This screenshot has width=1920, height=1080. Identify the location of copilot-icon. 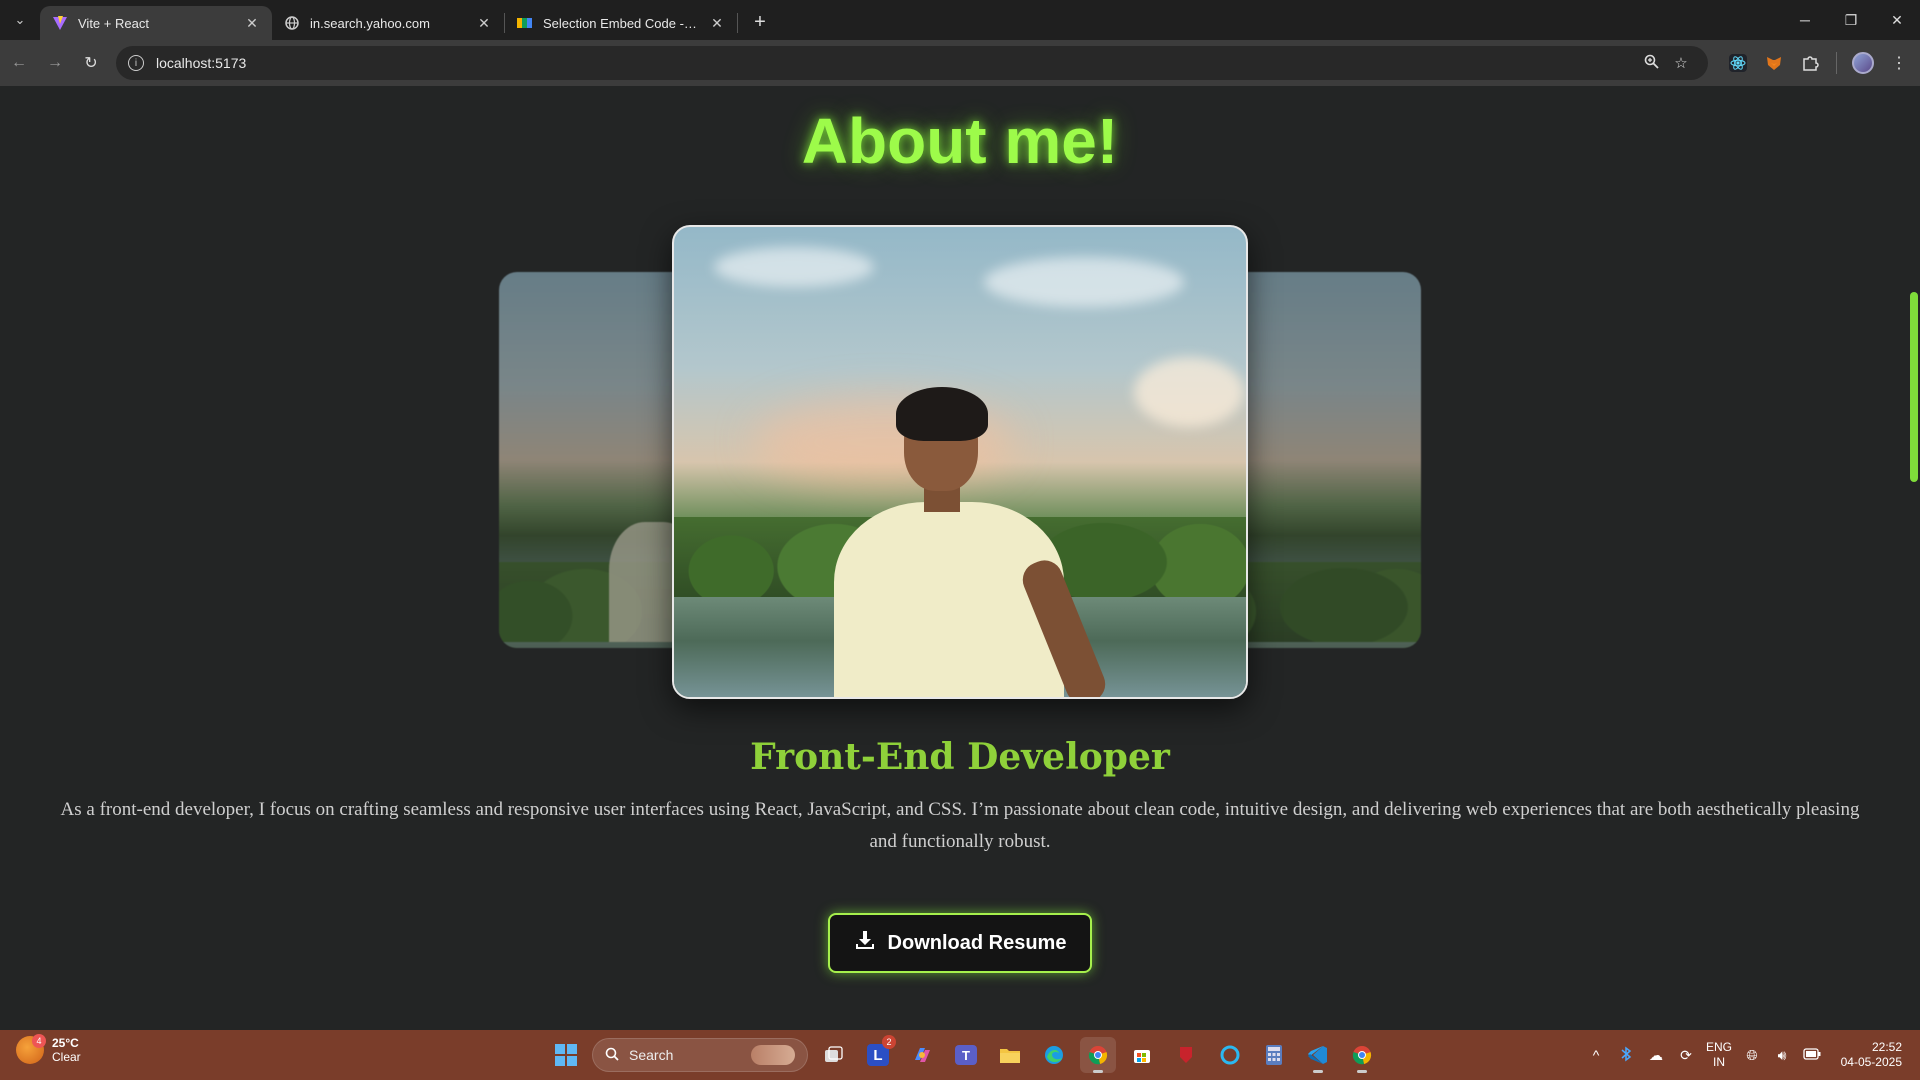
(922, 1055).